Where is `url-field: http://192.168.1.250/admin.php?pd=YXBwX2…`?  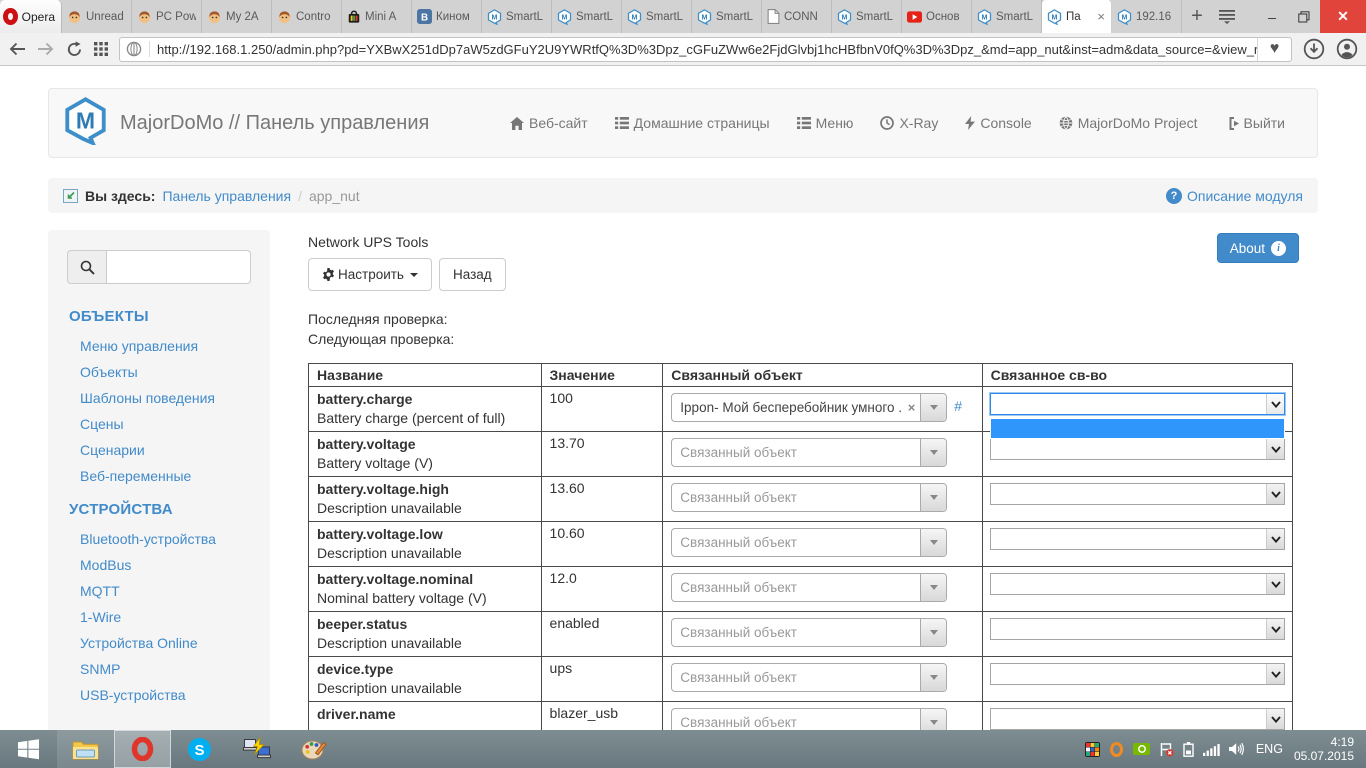 url-field: http://192.168.1.250/admin.php?pd=YXBwX2… is located at coordinates (705, 49).